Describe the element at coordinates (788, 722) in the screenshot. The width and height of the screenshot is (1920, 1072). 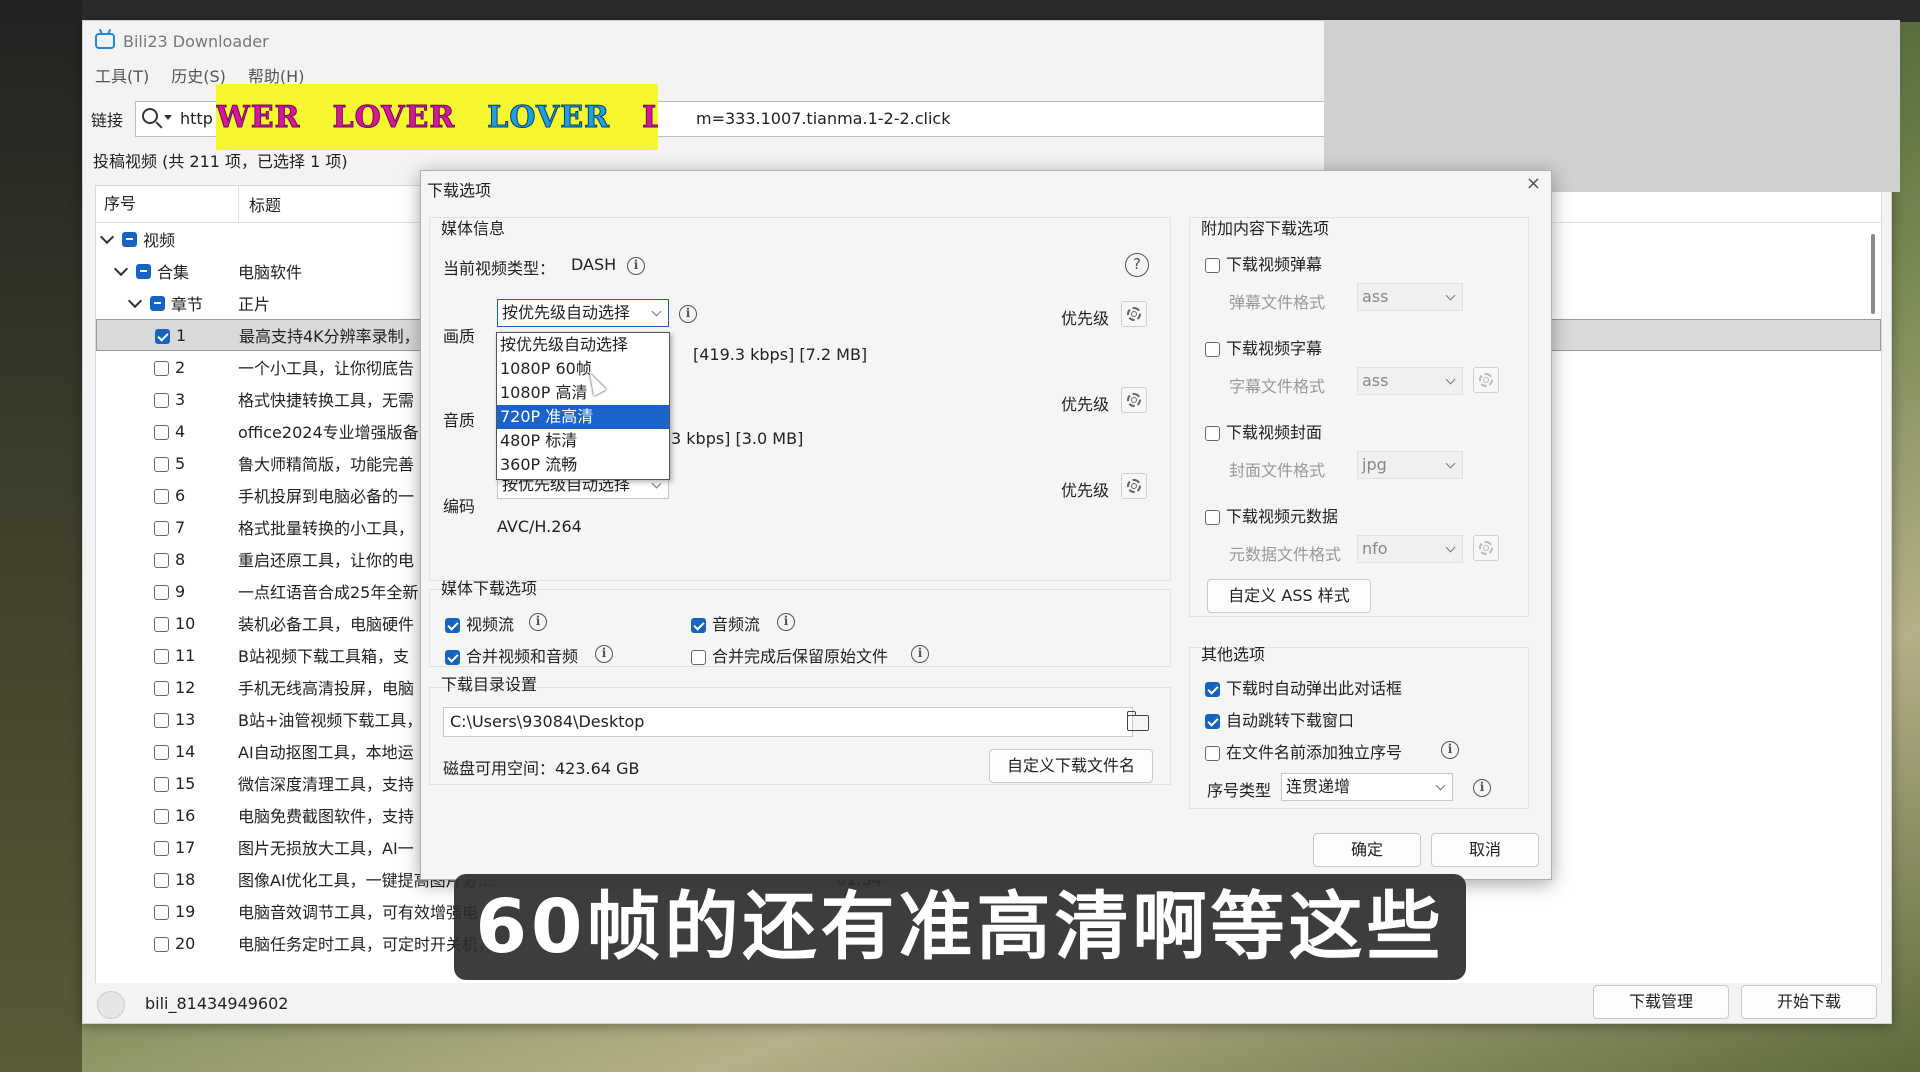
I see `directory-input: C:\Users\93084\Desktop` at that location.